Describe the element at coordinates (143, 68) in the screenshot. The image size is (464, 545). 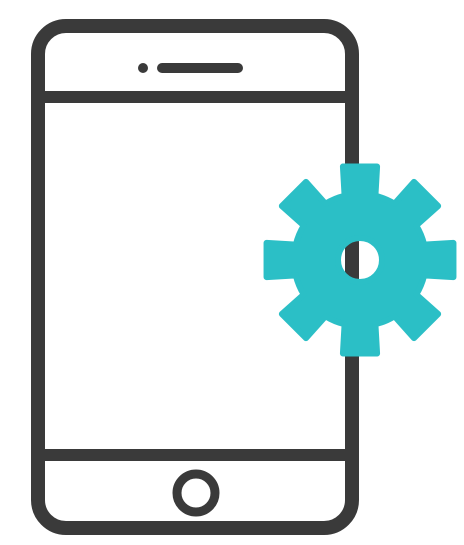
I see `camera-dot` at that location.